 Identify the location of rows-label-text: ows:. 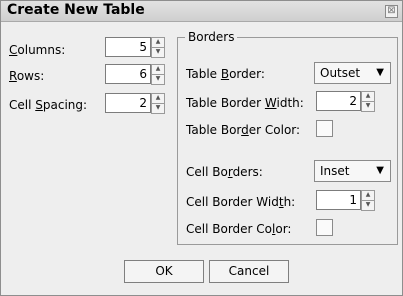
(30, 76).